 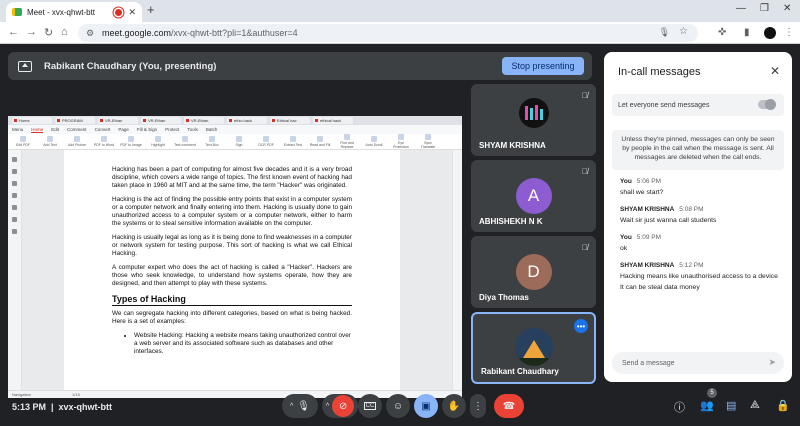 I want to click on host-controls-icon: 🔒, so click(x=783, y=405).